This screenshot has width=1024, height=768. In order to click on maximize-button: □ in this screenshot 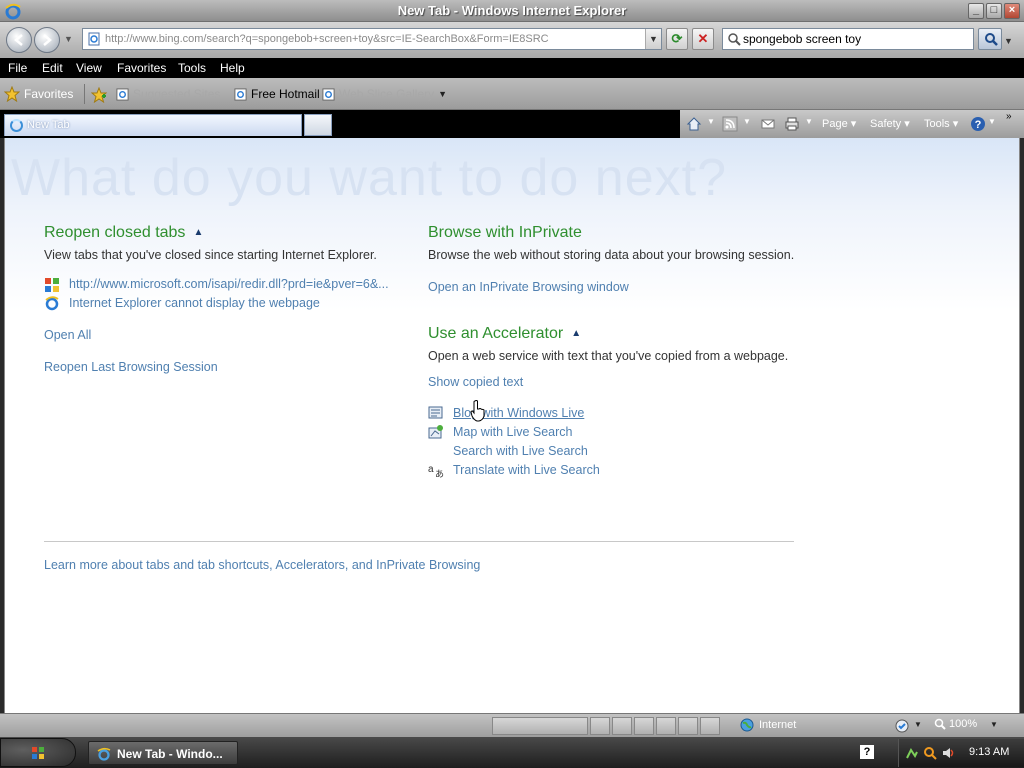, I will do `click(994, 11)`.